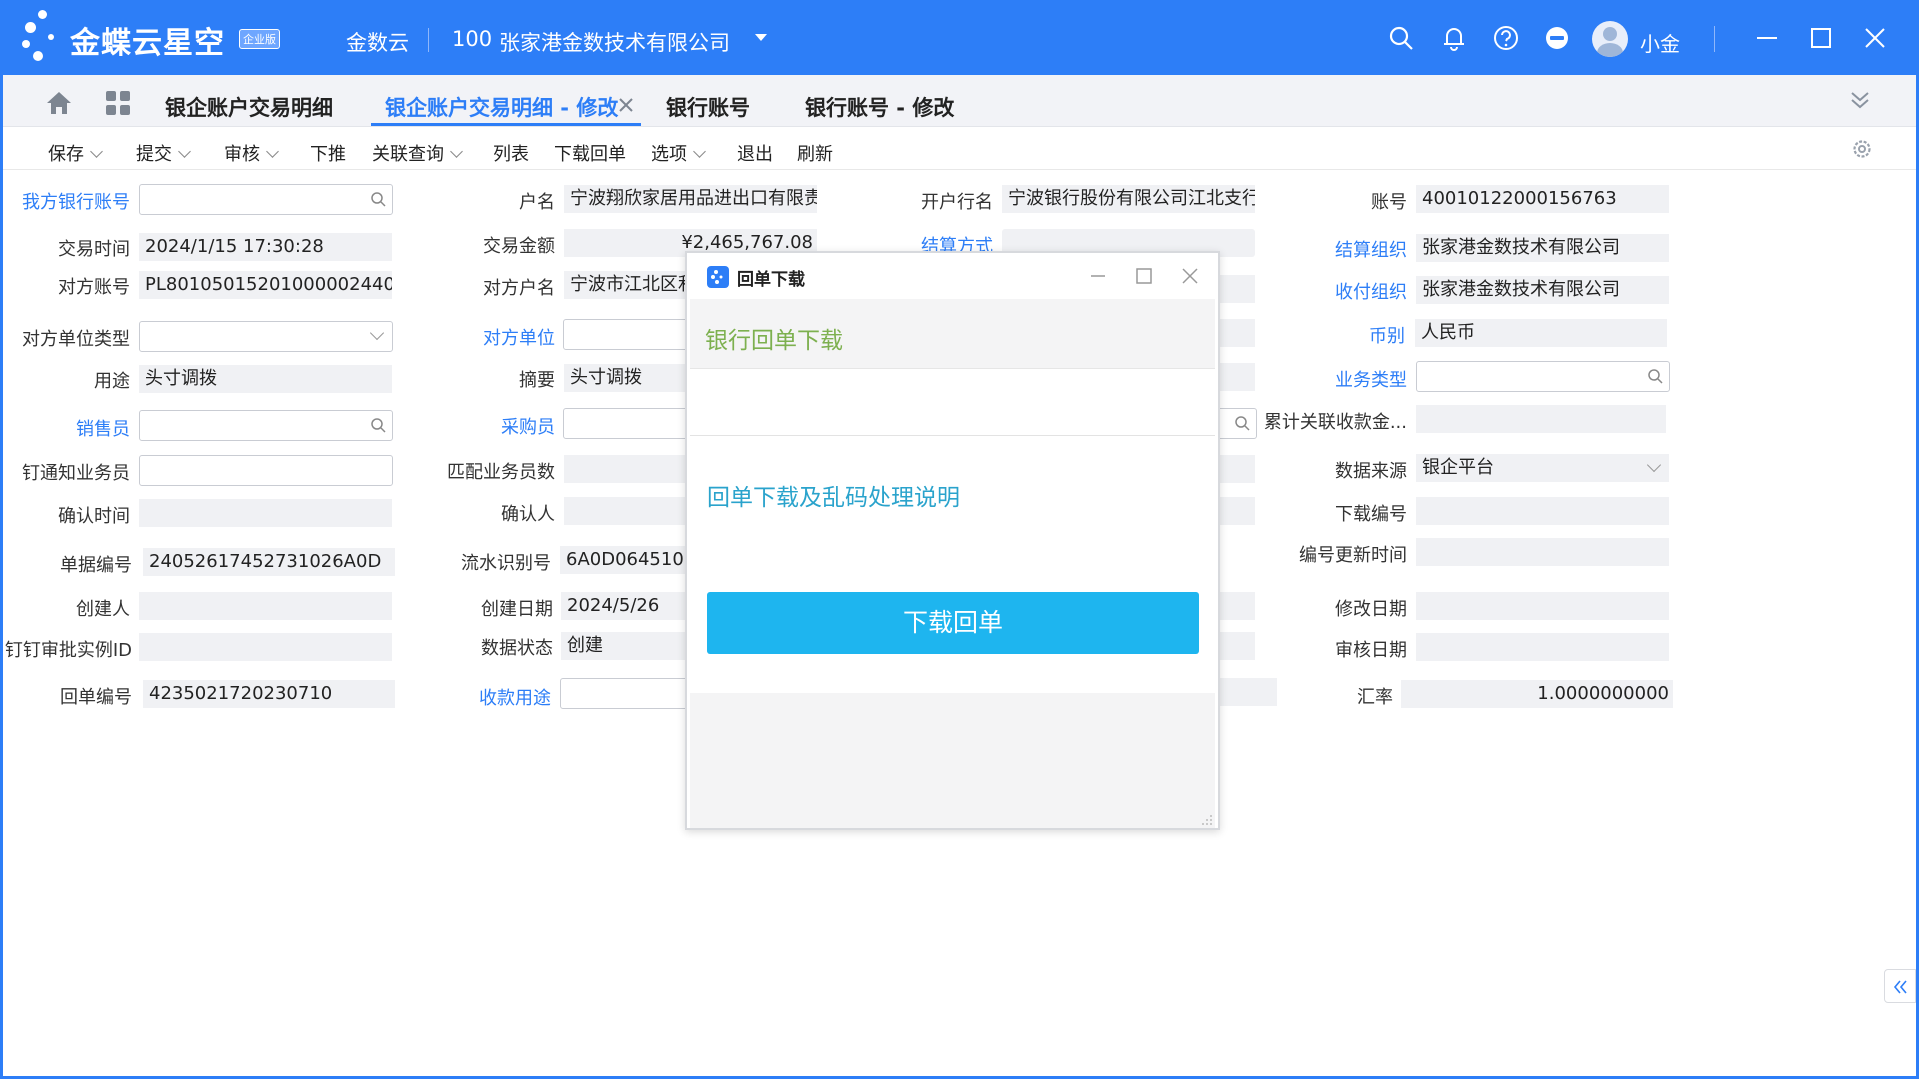  What do you see at coordinates (1860, 100) in the screenshot?
I see `double-chevron-down-icon` at bounding box center [1860, 100].